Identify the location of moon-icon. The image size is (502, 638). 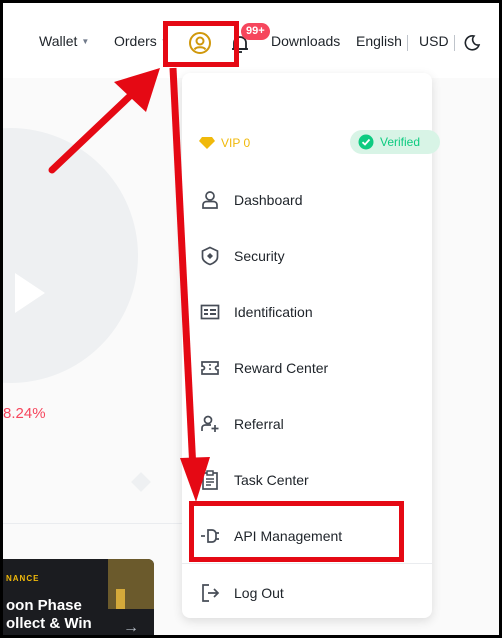
(472, 43).